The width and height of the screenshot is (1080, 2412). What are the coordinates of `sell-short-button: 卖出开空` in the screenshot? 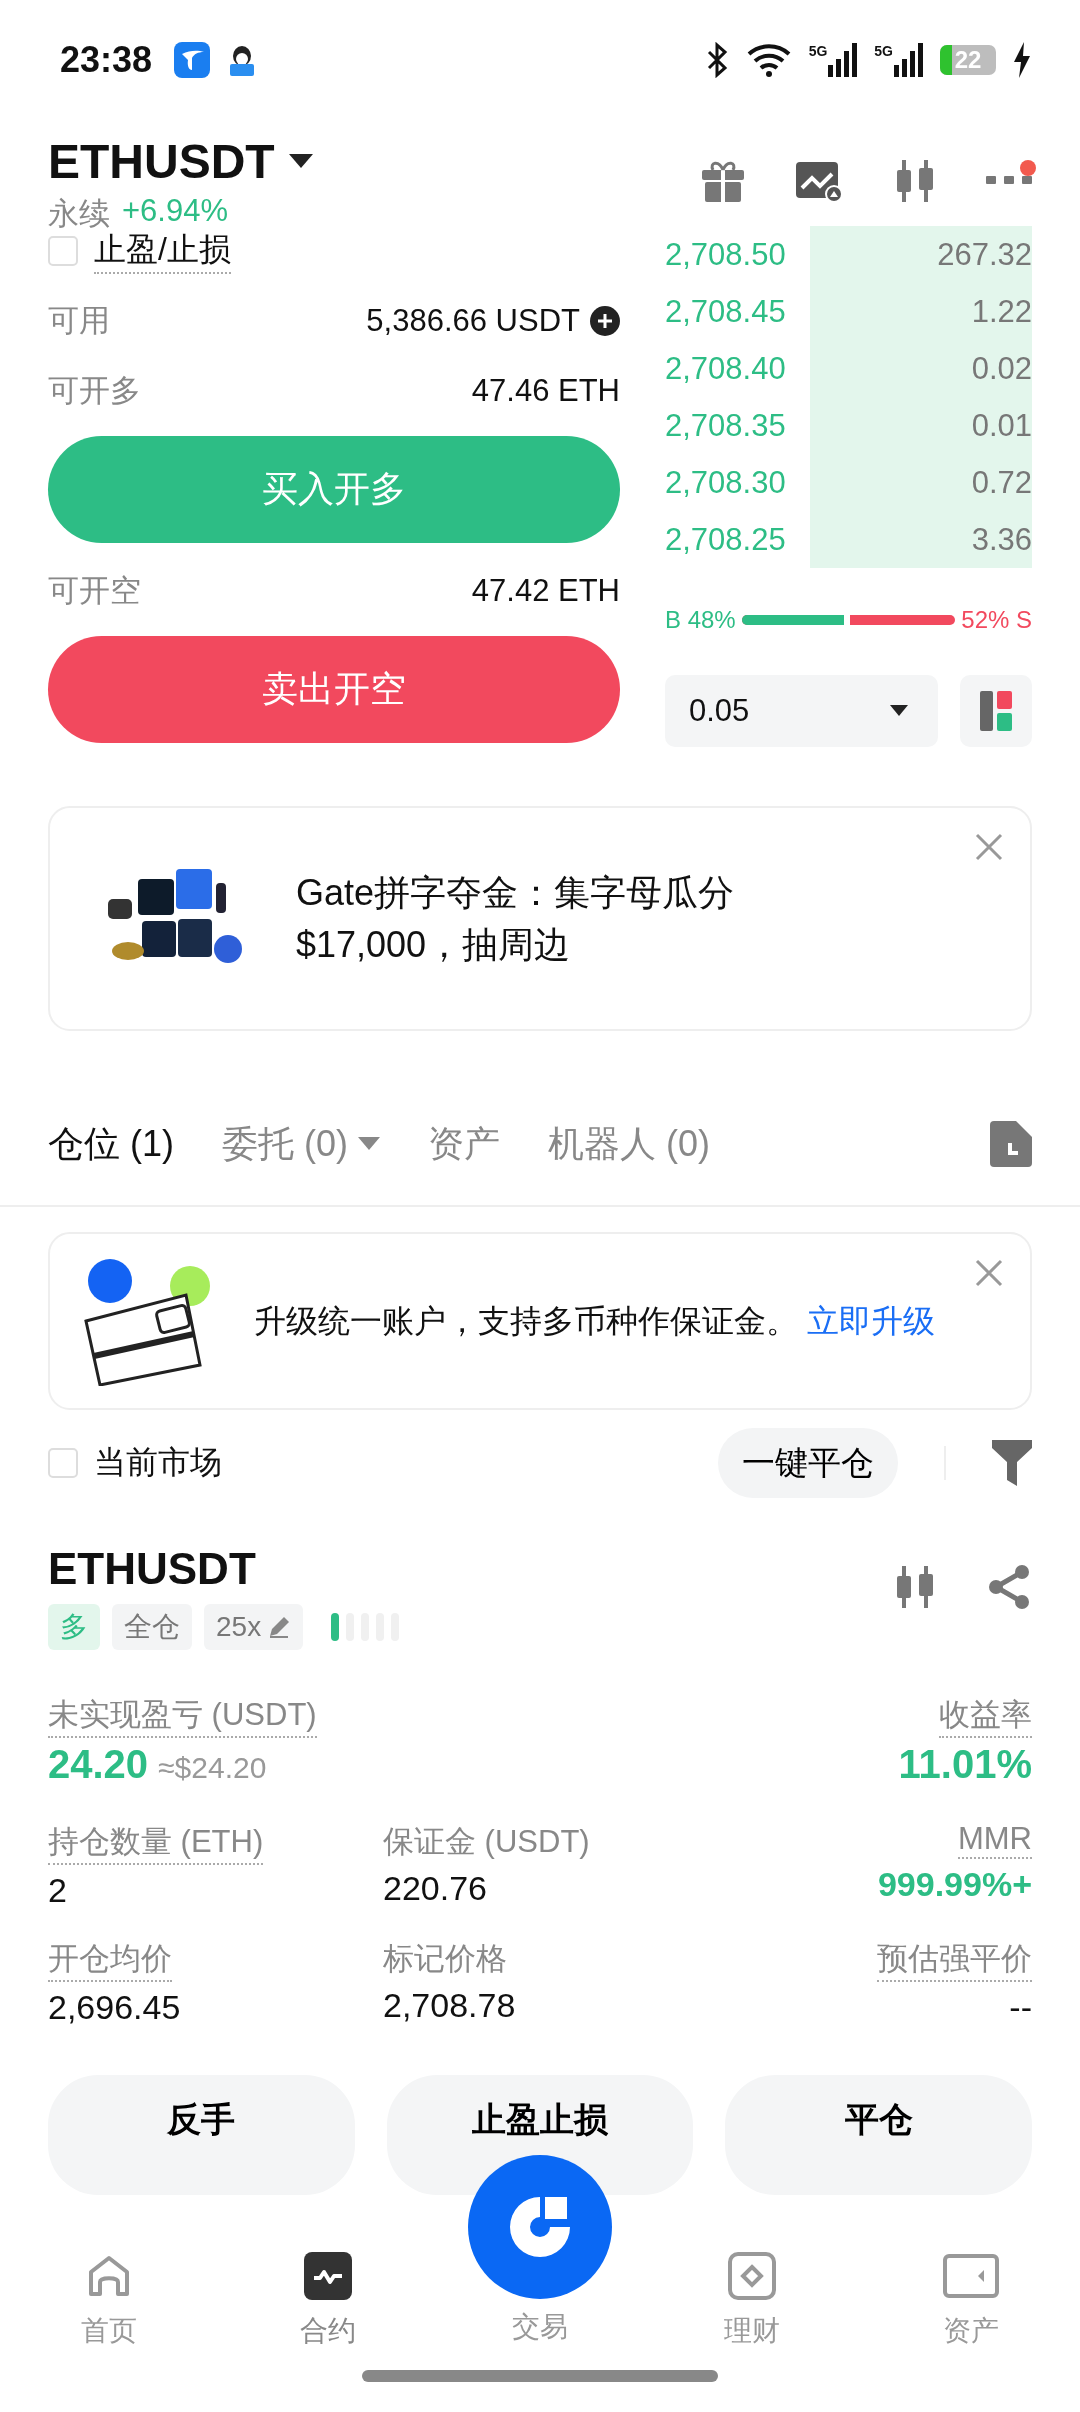 It's located at (334, 689).